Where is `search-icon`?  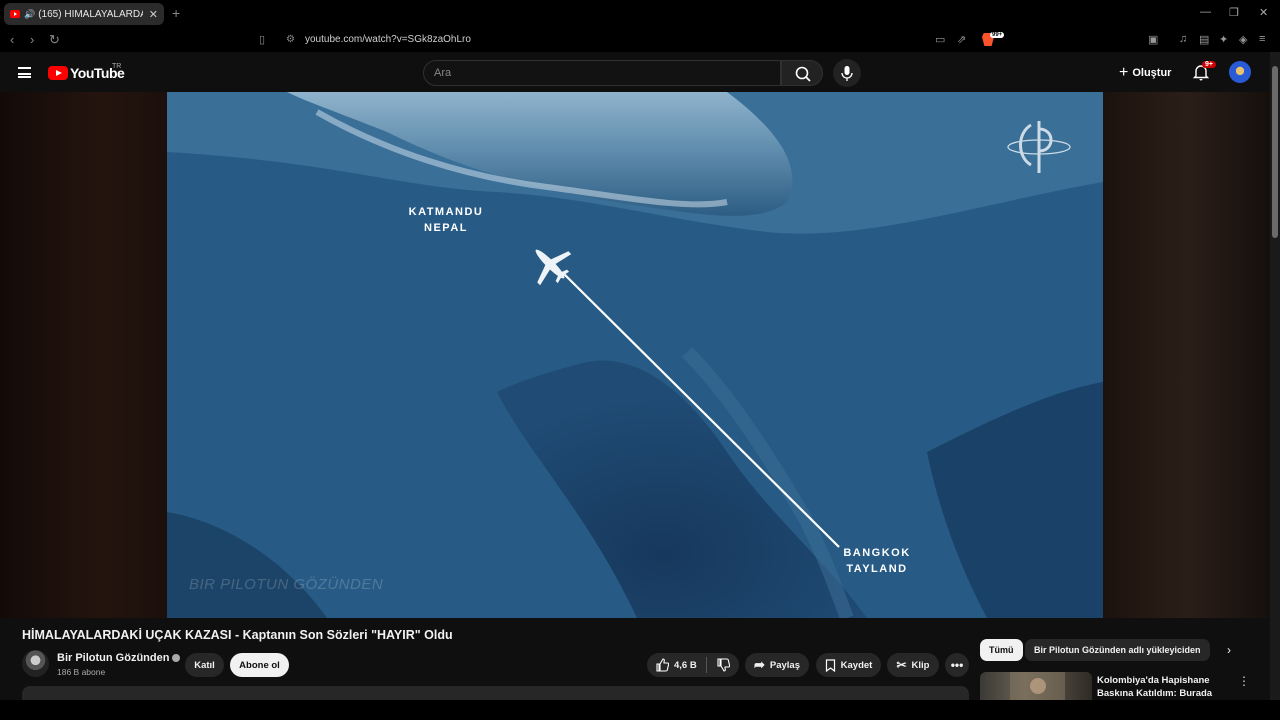 search-icon is located at coordinates (803, 74).